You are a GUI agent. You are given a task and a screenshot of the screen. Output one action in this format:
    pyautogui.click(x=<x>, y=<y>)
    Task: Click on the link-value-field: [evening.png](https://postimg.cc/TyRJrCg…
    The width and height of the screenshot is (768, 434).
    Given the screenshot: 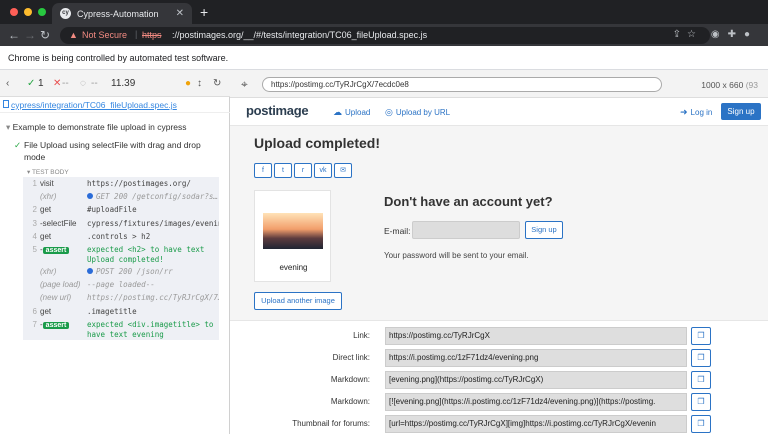 What is the action you would take?
    pyautogui.click(x=536, y=380)
    